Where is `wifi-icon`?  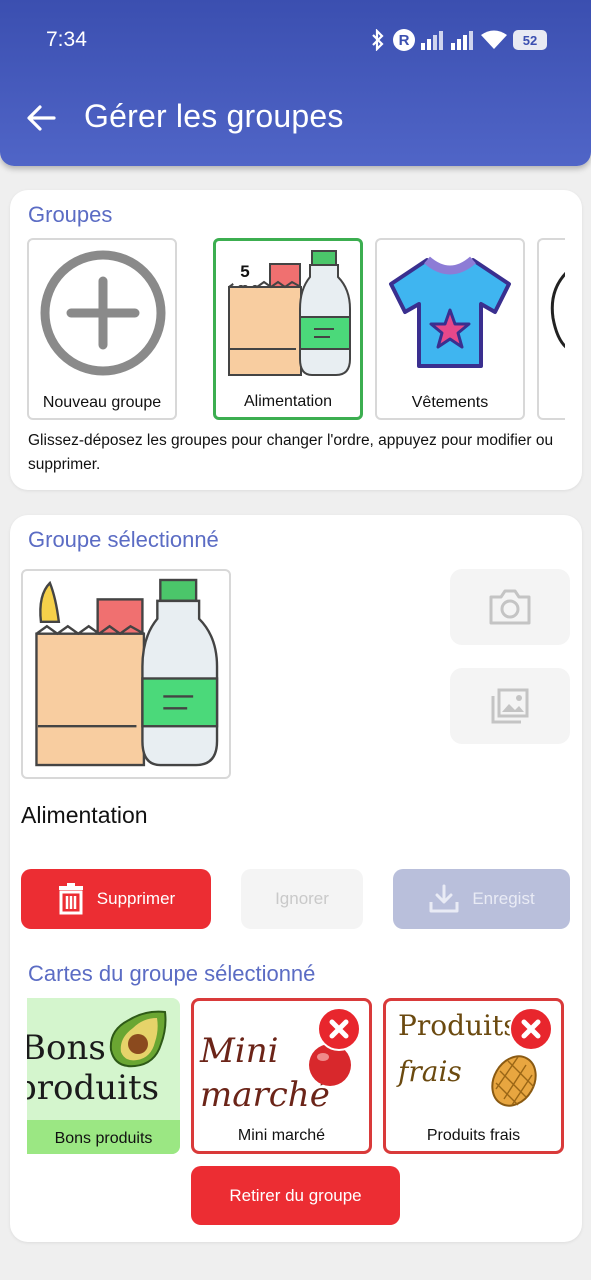
wifi-icon is located at coordinates (494, 40).